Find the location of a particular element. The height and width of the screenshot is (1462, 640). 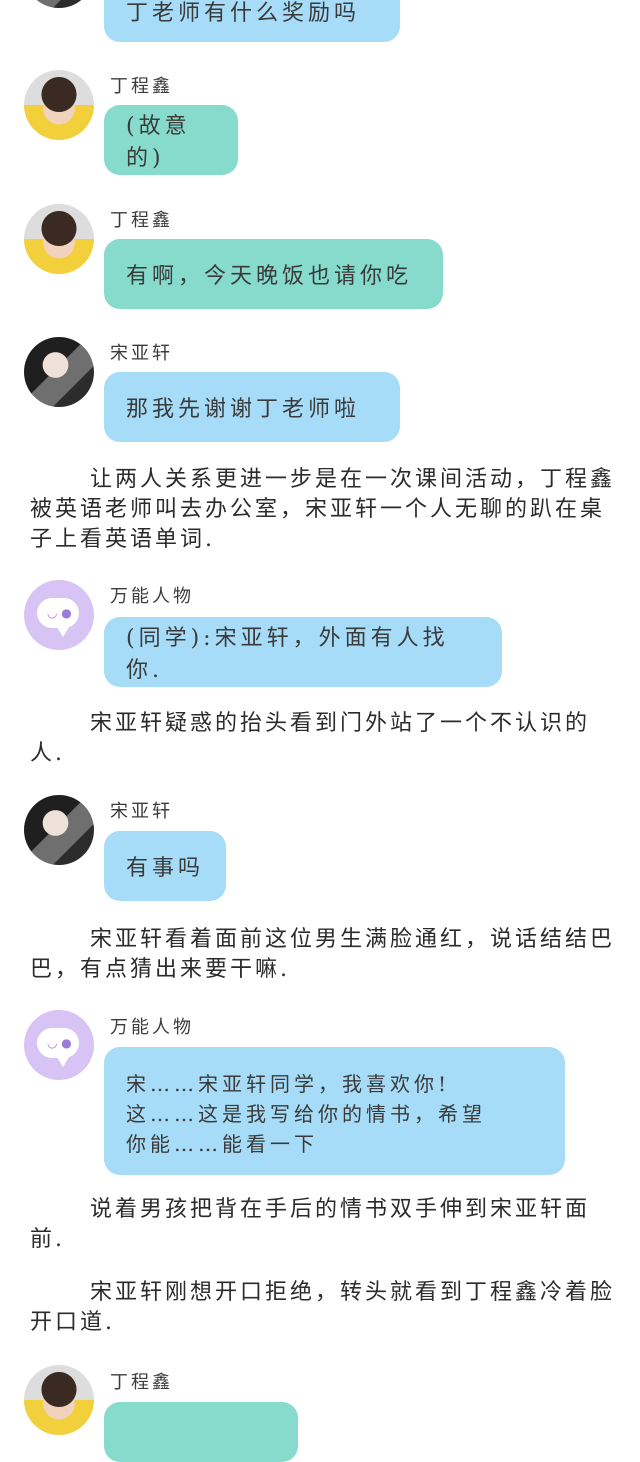

chat-bubble-text: 有啊，今天晚饭也请你吃 is located at coordinates (269, 276).